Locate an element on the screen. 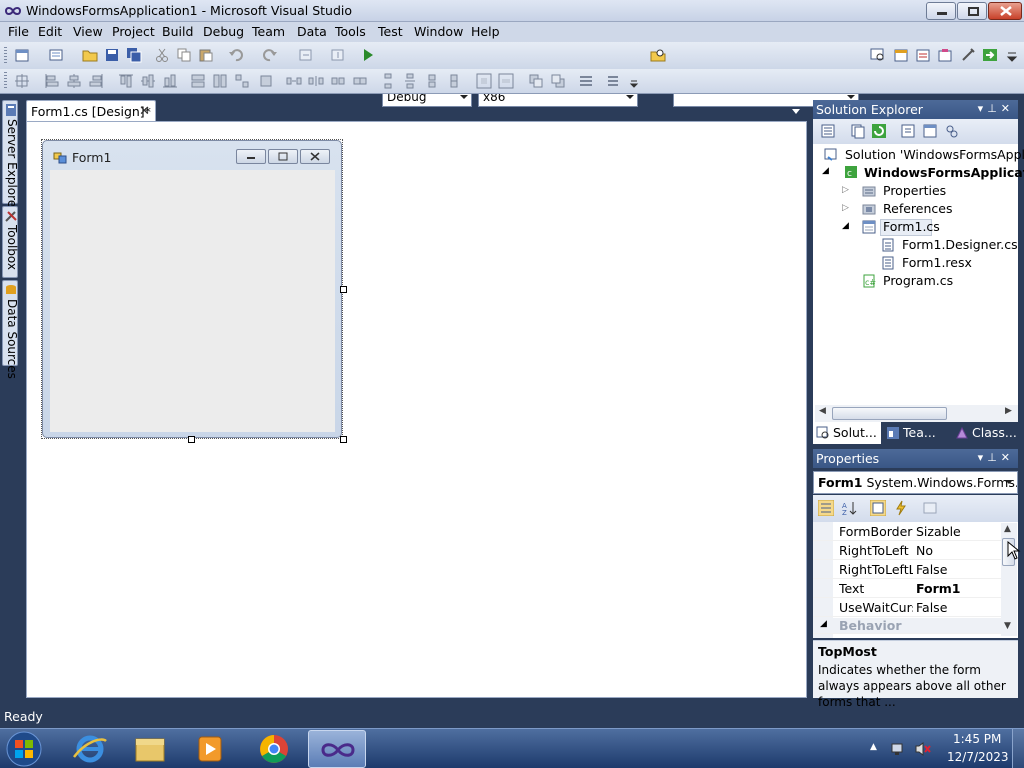  scroll-down-icon: ▼ is located at coordinates (1007, 626).